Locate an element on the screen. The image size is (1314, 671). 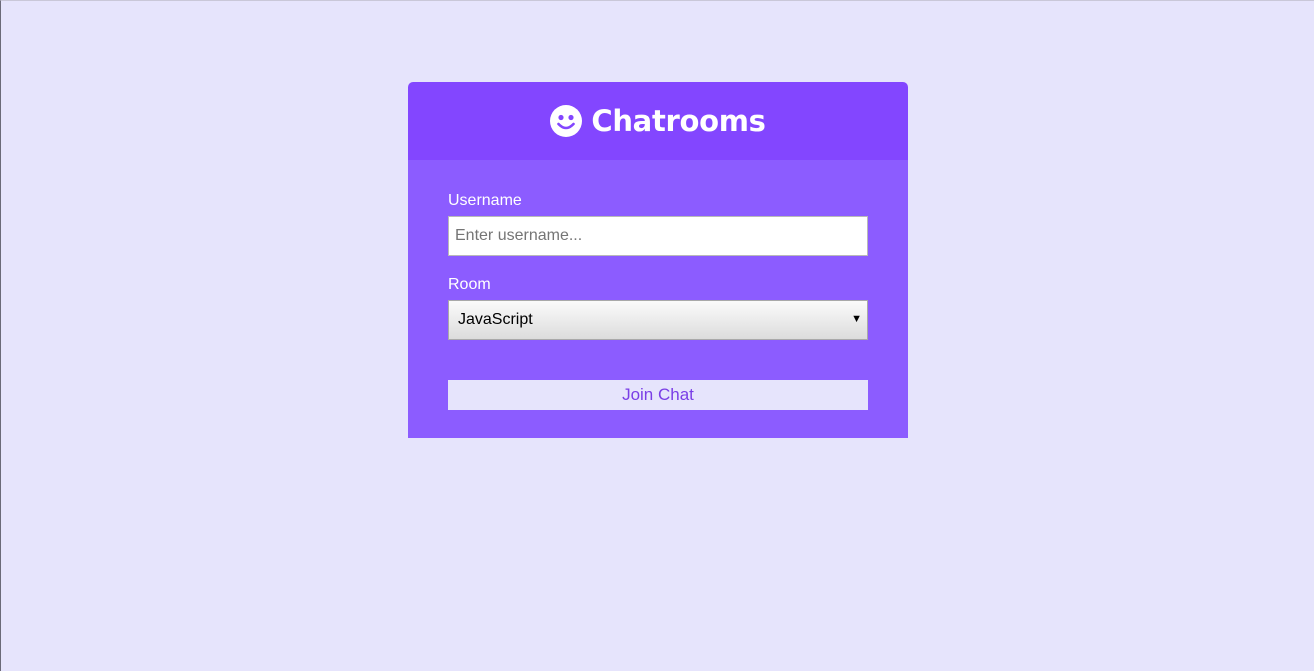
join-header: Chatrooms is located at coordinates (658, 121).